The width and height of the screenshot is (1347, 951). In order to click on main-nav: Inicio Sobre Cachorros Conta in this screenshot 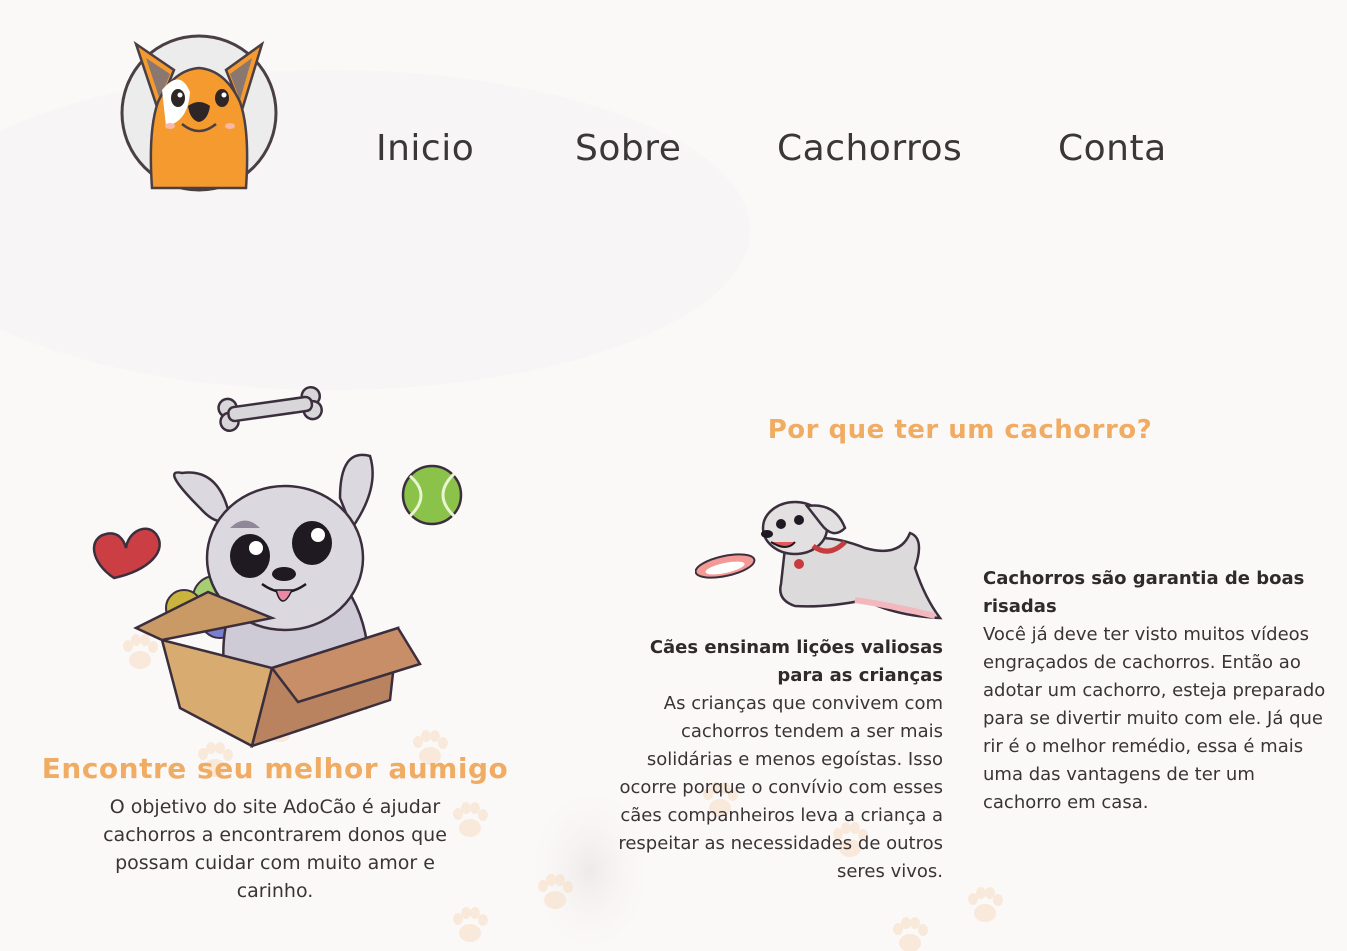, I will do `click(673, 158)`.